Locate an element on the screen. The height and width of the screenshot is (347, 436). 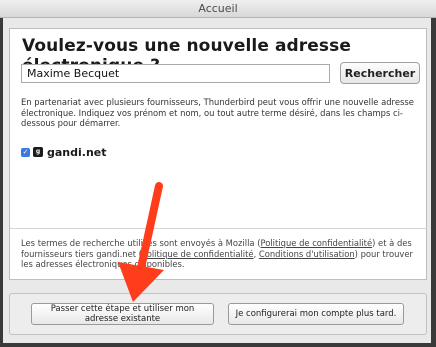
window-frame-right is located at coordinates (433, 182).